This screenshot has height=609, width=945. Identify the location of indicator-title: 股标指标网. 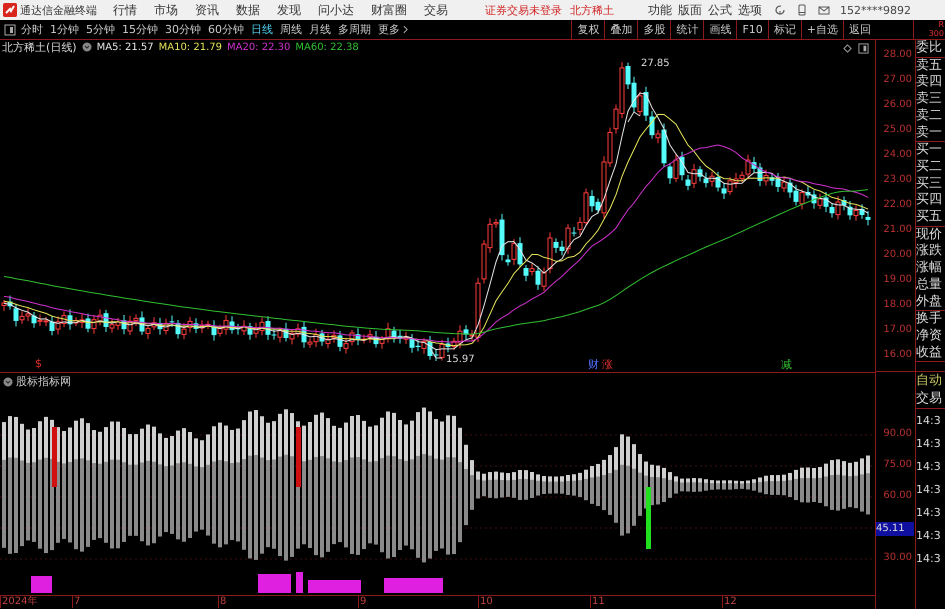
(43, 381).